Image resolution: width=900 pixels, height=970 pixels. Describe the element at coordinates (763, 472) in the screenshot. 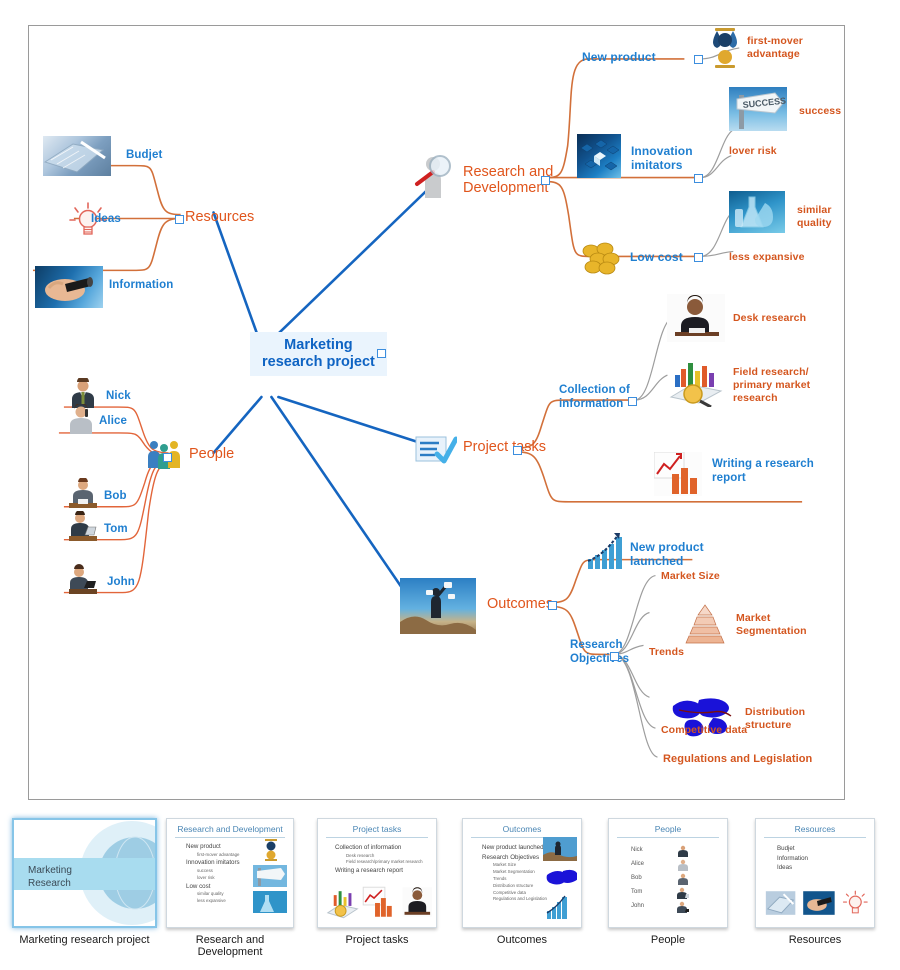

I see `node-writing-report-label: Writing a research report` at that location.